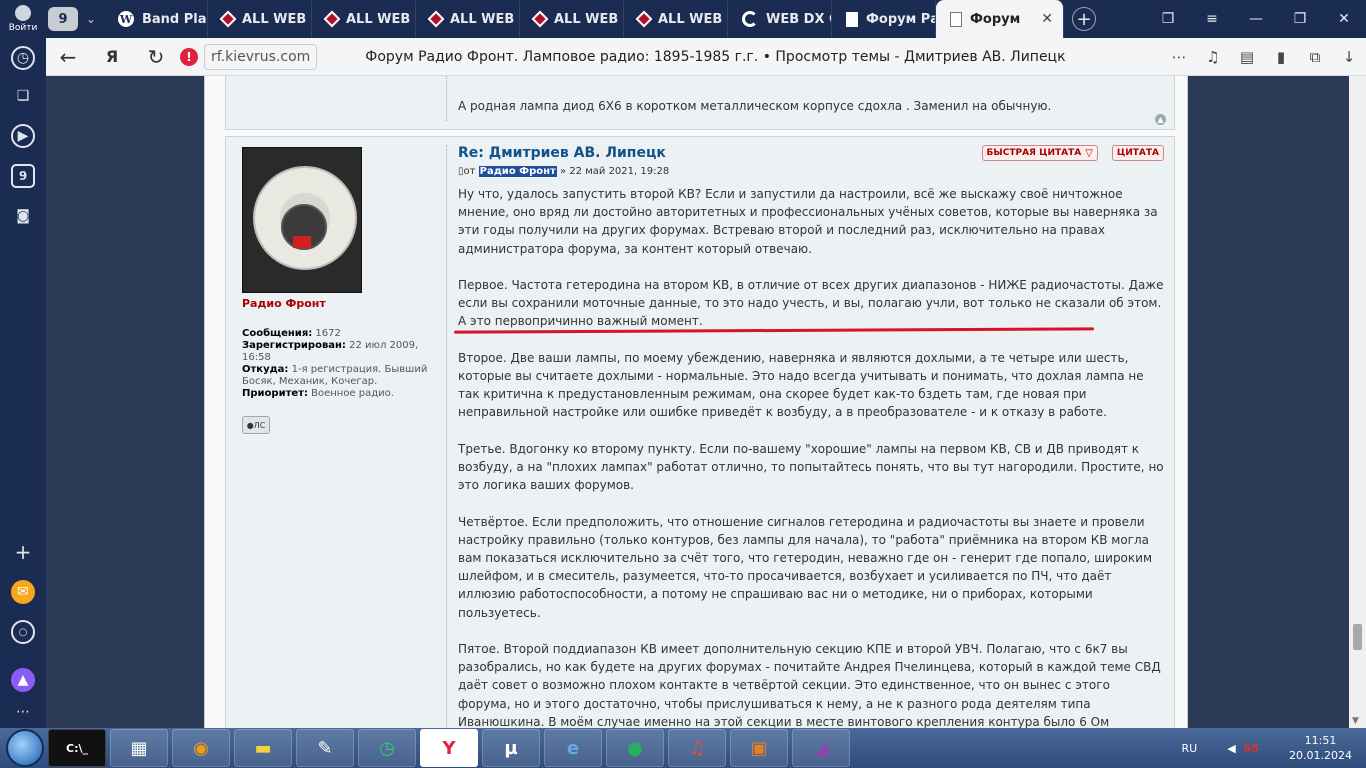  I want to click on minimize-button: —, so click(1256, 19).